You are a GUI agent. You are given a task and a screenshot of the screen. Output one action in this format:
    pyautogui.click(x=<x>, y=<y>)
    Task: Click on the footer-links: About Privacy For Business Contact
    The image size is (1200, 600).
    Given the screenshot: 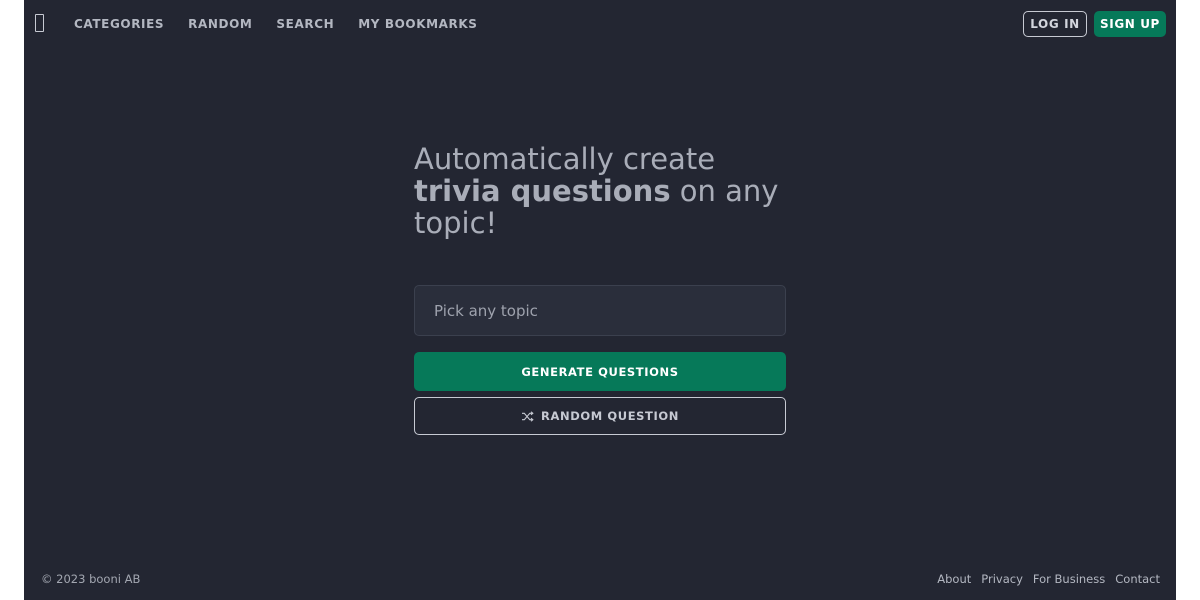 What is the action you would take?
    pyautogui.click(x=1043, y=579)
    